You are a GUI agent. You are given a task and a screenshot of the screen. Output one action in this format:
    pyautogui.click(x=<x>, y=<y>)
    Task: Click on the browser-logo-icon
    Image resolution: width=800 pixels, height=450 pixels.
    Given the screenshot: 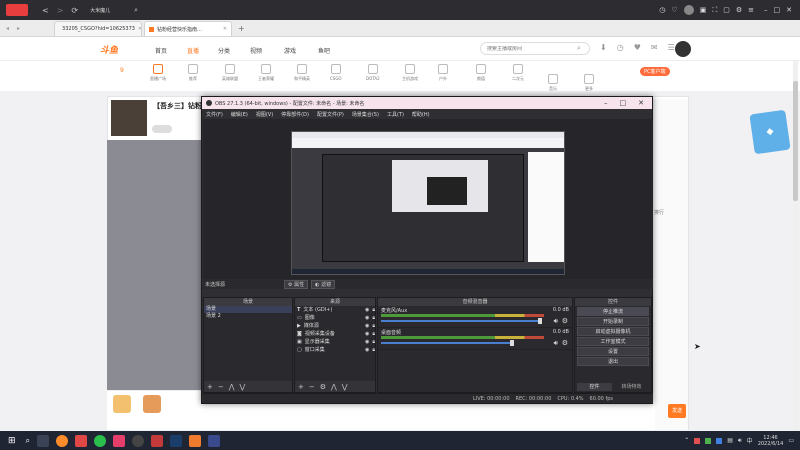 What is the action you would take?
    pyautogui.click(x=17, y=10)
    